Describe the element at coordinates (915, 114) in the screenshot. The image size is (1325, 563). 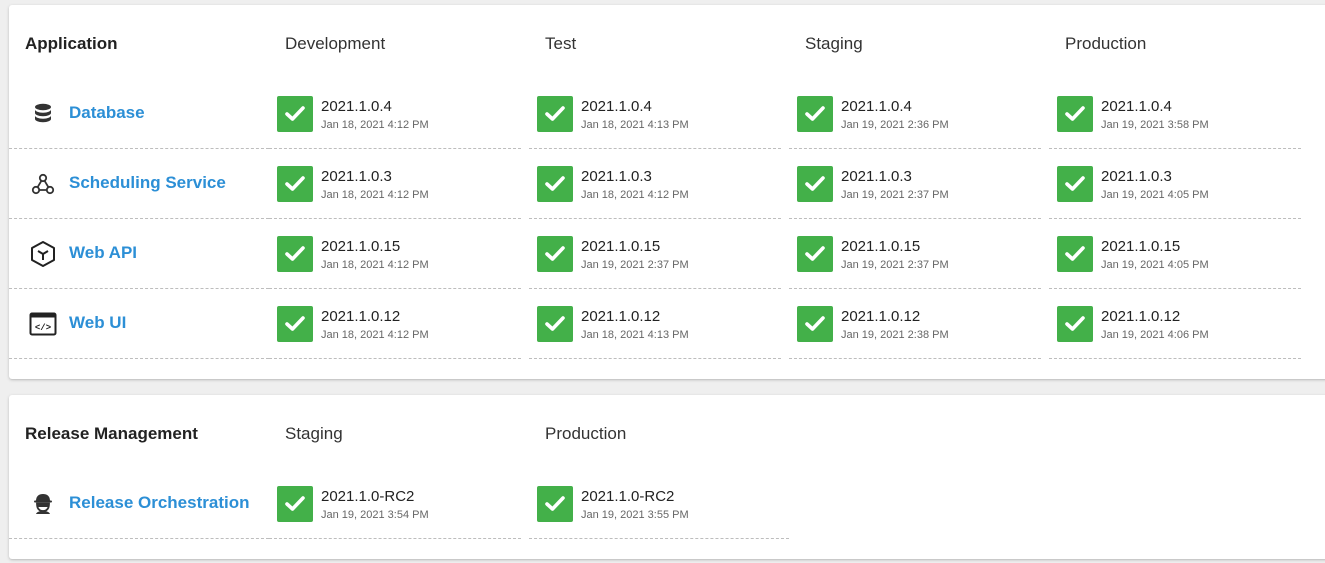
I see `deployment-cell-staging: 2021.1.0.4 Jan 19, 2021 2:36 PM` at that location.